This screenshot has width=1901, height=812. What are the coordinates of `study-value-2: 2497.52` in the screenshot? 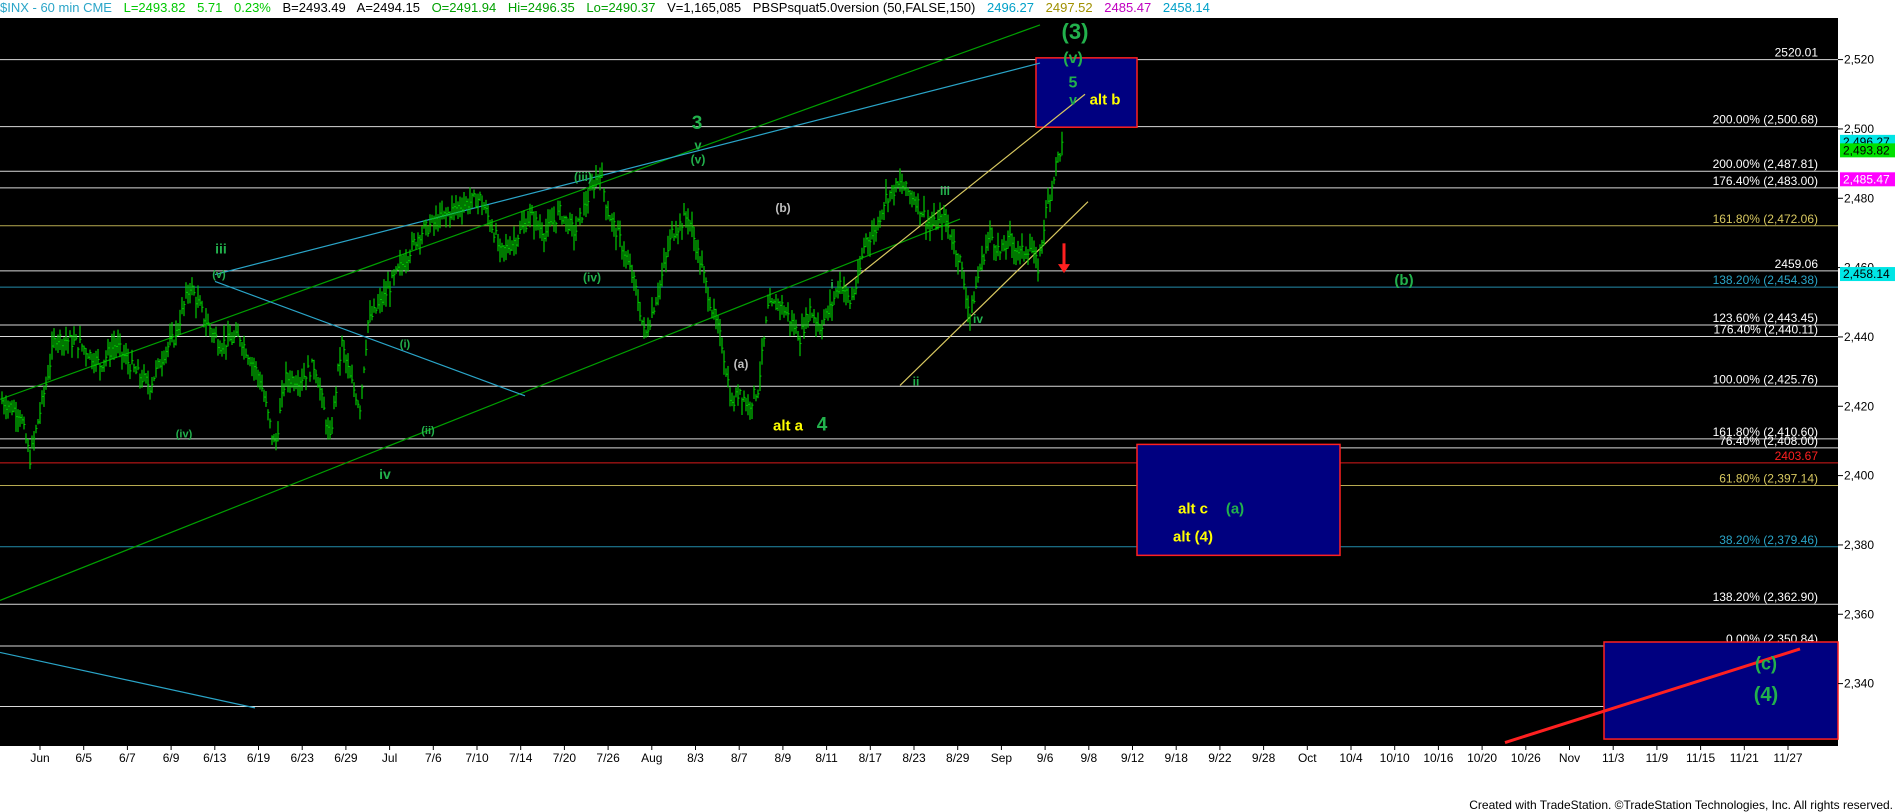 It's located at (1069, 7).